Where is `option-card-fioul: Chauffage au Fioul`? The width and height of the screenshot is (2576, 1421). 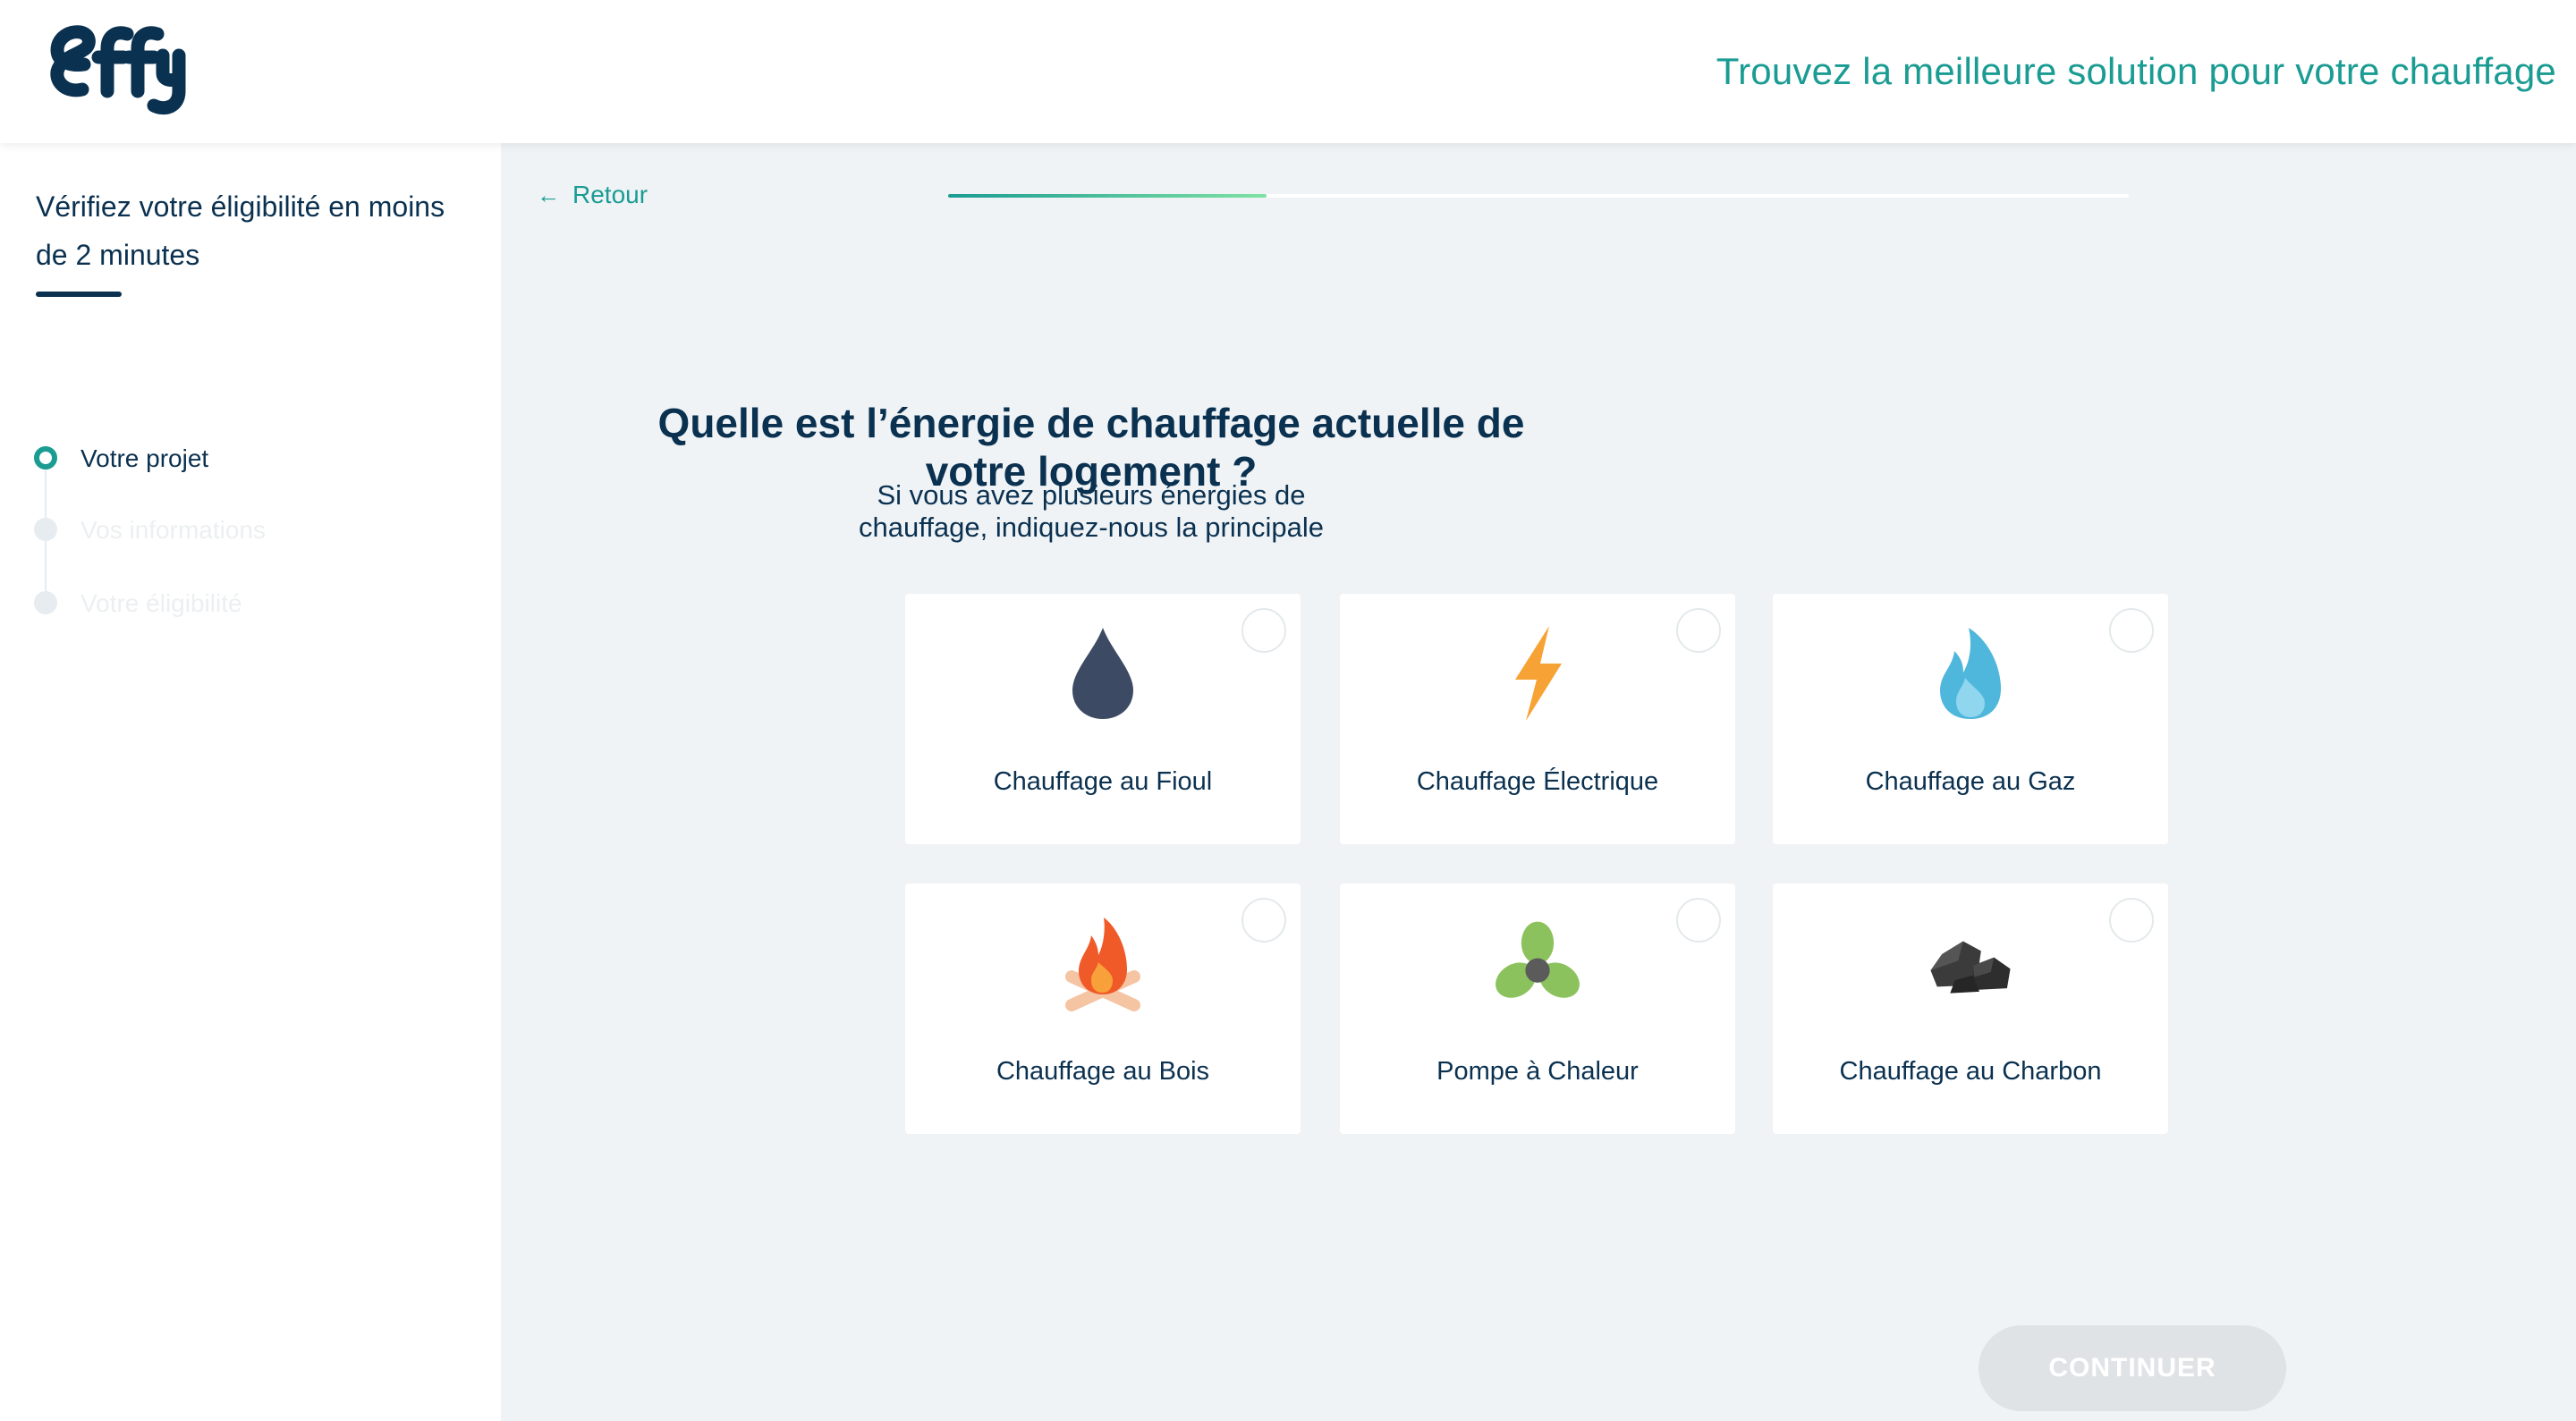 option-card-fioul: Chauffage au Fioul is located at coordinates (1103, 719).